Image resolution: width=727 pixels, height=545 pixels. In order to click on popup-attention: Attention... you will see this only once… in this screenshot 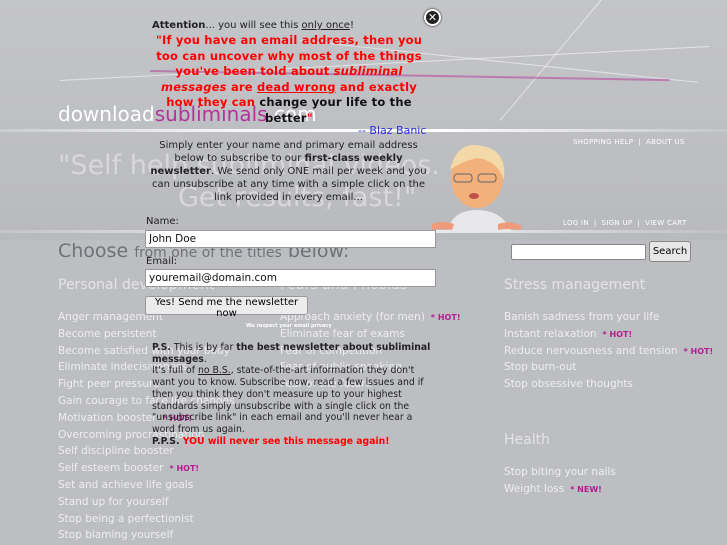, I will do `click(253, 25)`.